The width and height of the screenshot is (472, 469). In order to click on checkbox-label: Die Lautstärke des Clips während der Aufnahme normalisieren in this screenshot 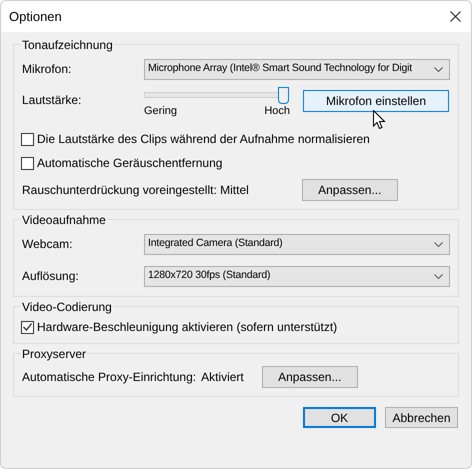, I will do `click(203, 139)`.